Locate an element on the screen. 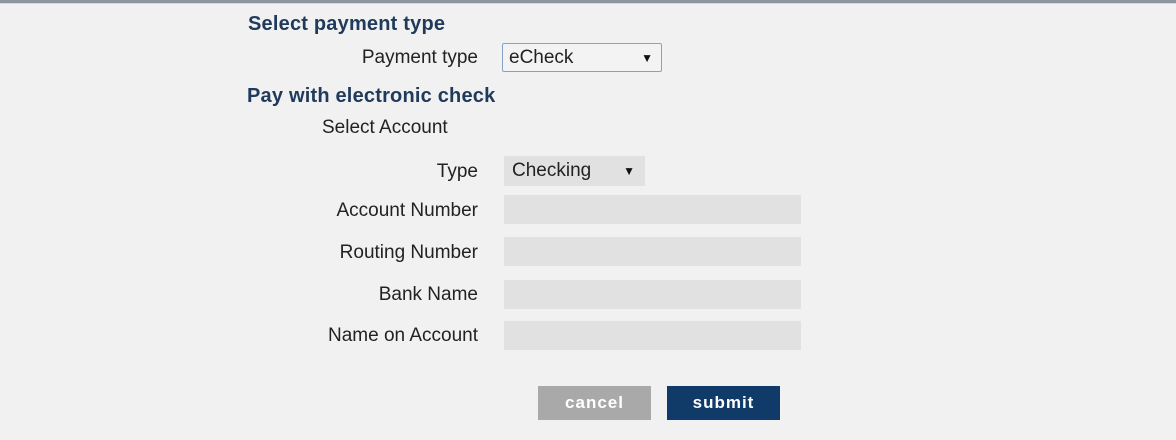 This screenshot has height=440, width=1176. cancel-button: cancel is located at coordinates (594, 403).